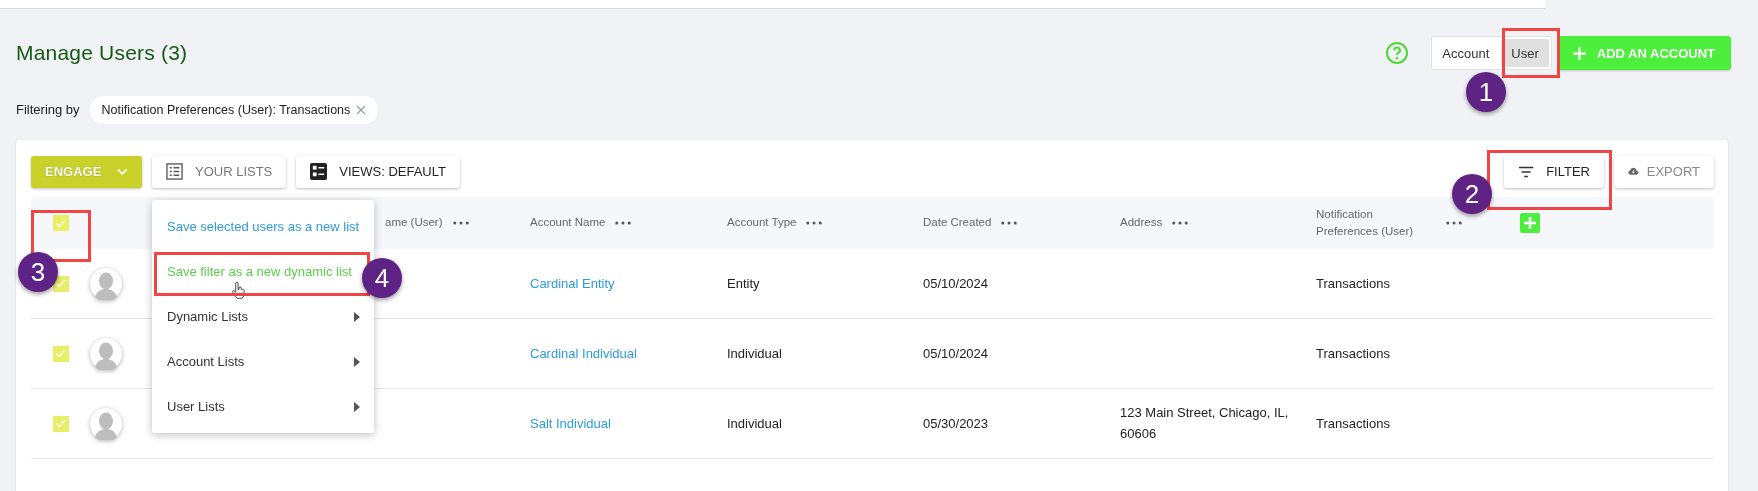  What do you see at coordinates (238, 290) in the screenshot?
I see `hand-cursor-icon` at bounding box center [238, 290].